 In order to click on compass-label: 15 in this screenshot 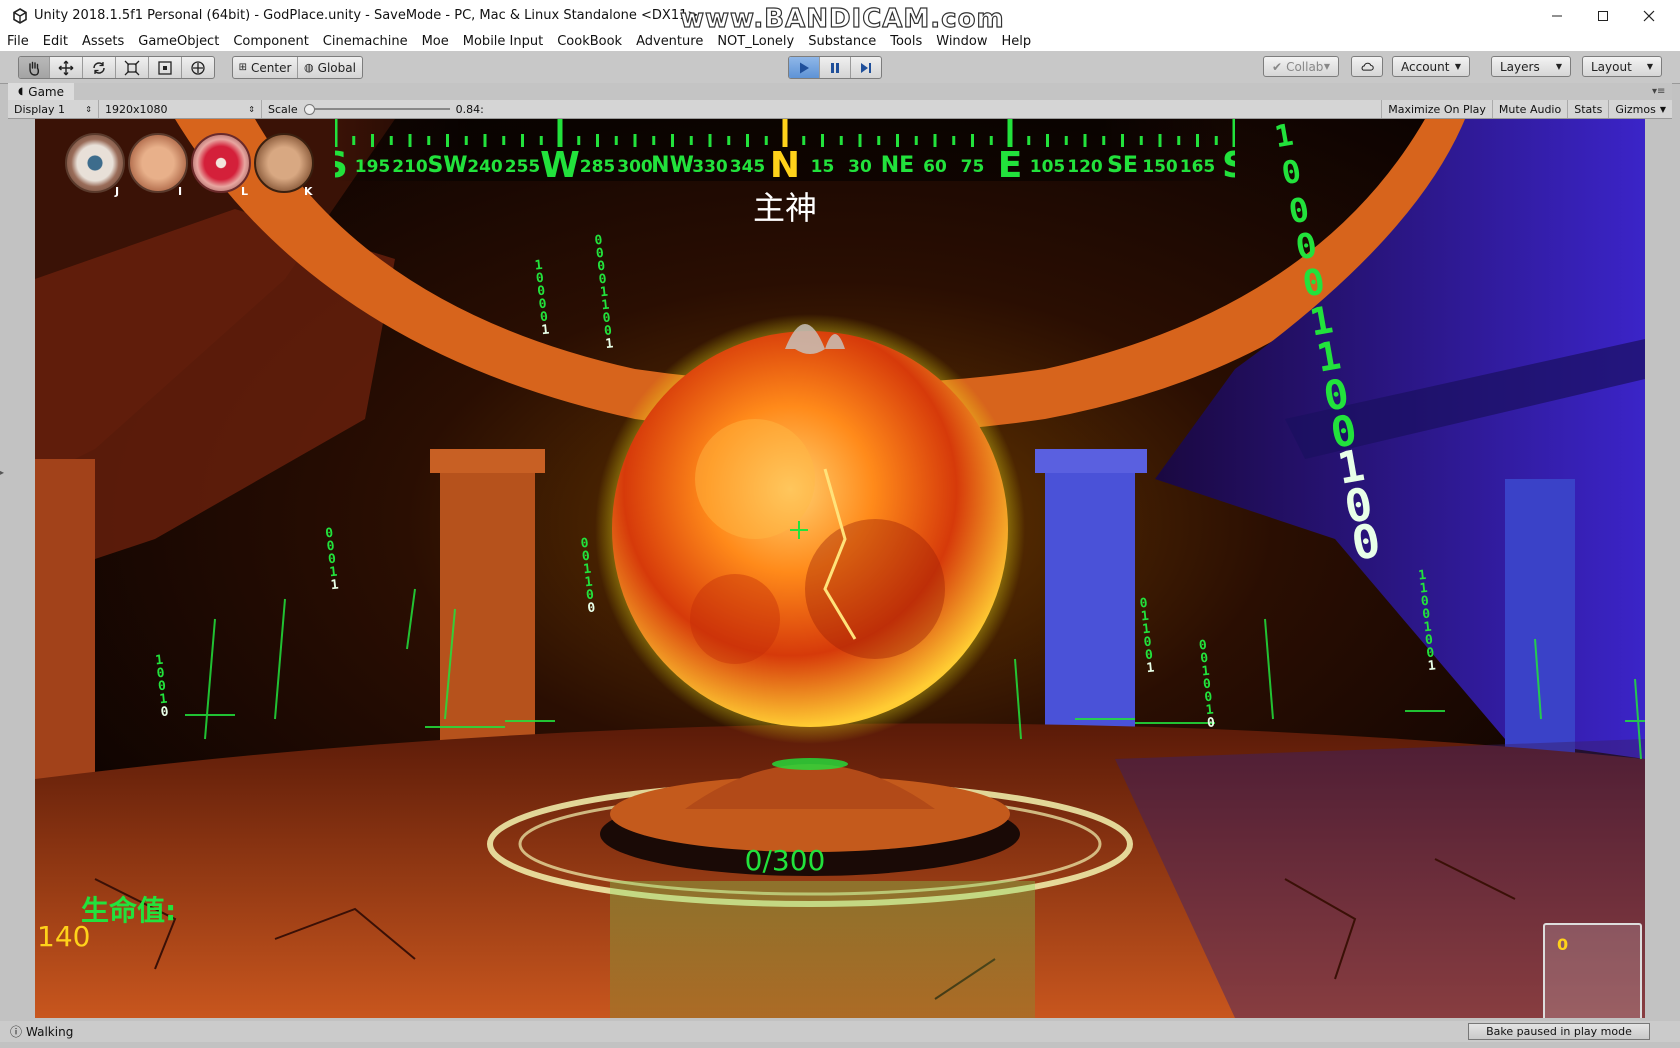, I will do `click(823, 167)`.